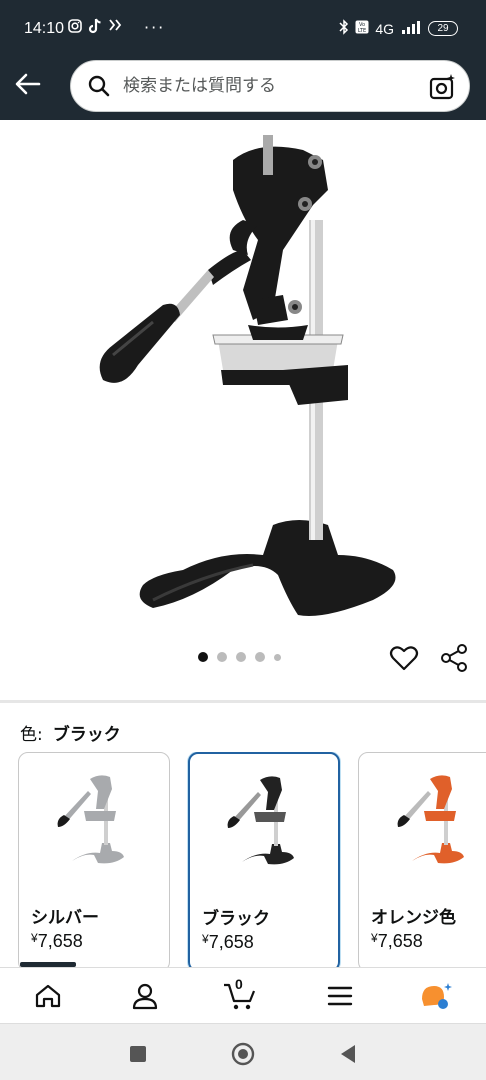  Describe the element at coordinates (115, 26) in the screenshot. I see `app-notification-icon` at that location.